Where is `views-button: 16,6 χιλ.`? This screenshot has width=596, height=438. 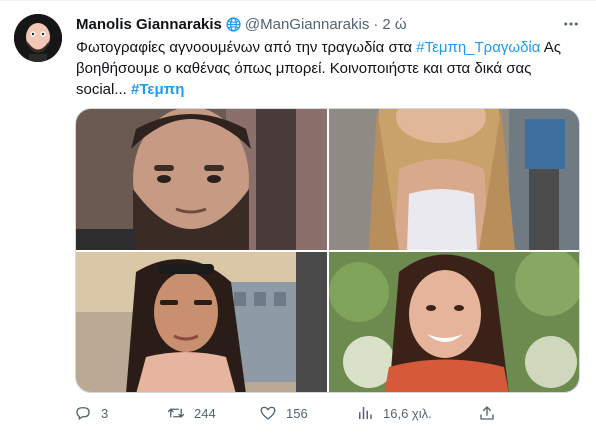
views-button: 16,6 χιλ. is located at coordinates (394, 413).